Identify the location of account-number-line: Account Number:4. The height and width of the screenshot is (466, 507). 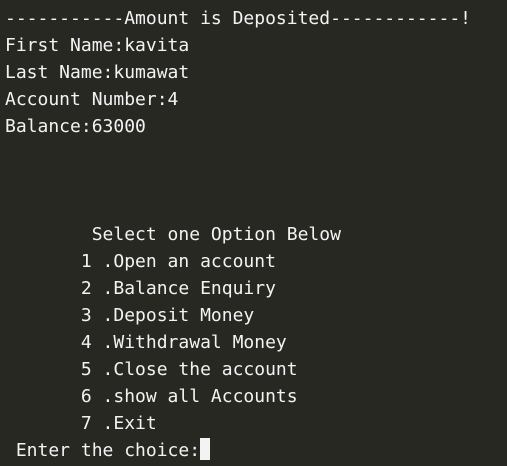
(92, 99).